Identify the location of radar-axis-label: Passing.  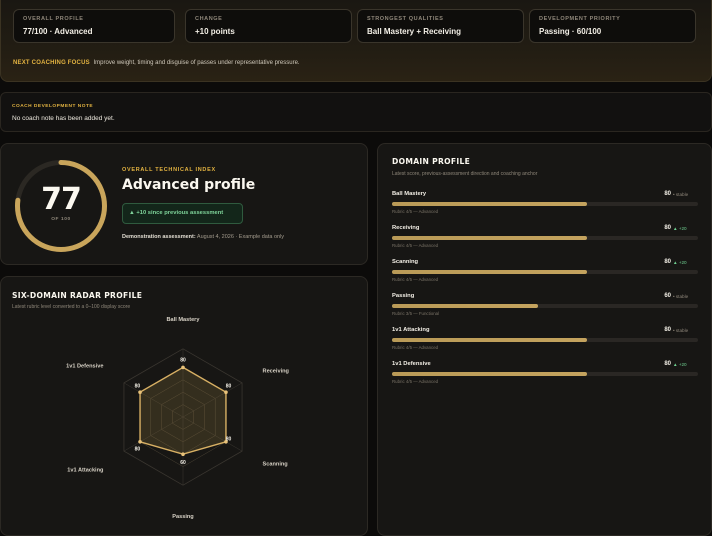
(183, 517).